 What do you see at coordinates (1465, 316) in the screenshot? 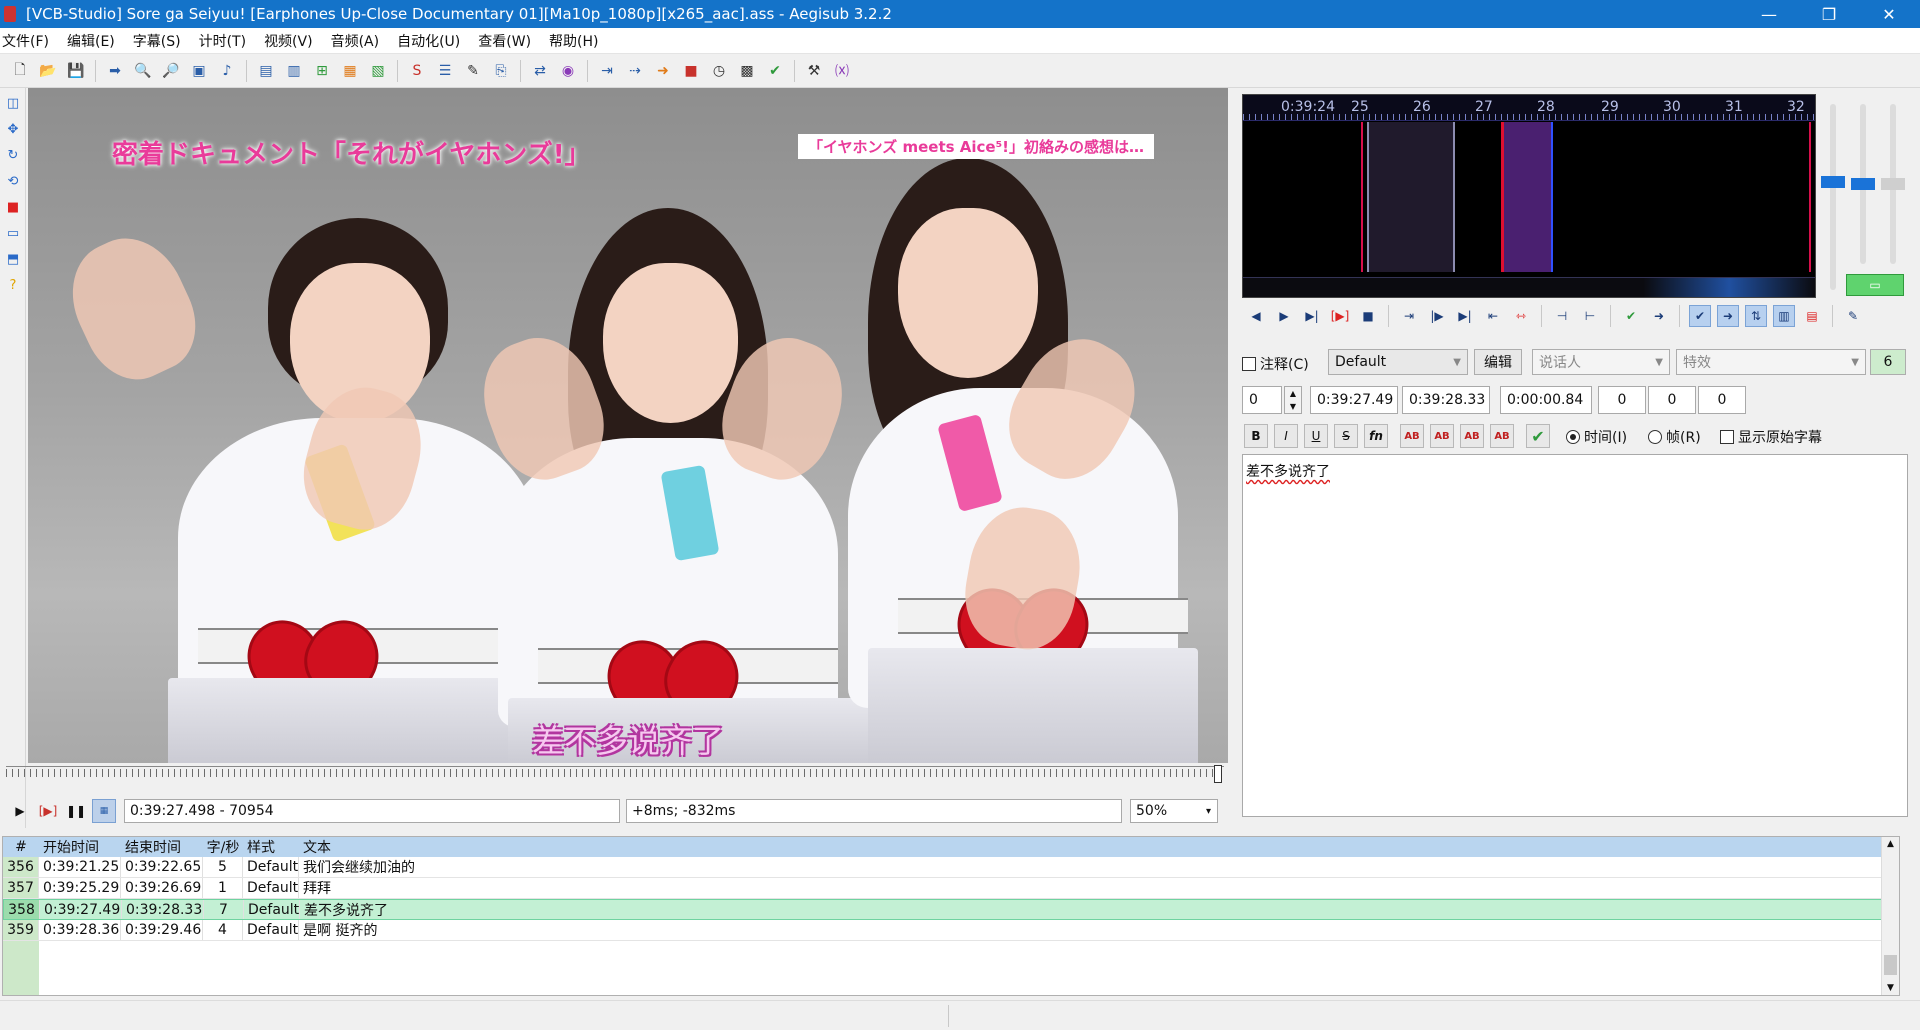
I see `play-before-end-icon: ▶|` at bounding box center [1465, 316].